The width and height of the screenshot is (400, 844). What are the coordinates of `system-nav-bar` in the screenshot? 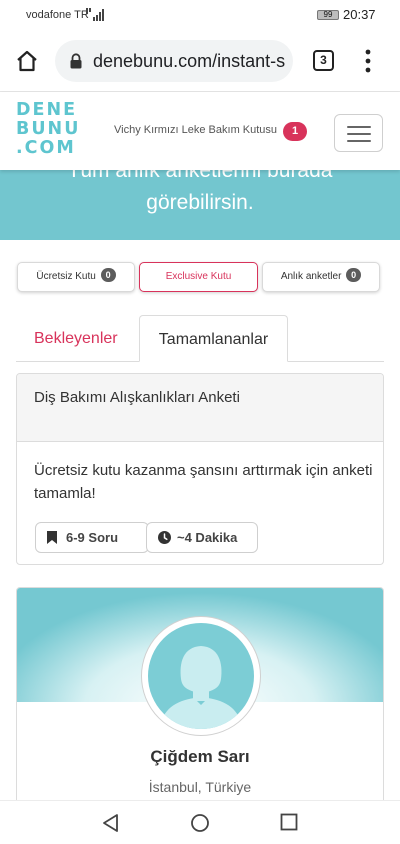 It's located at (200, 822).